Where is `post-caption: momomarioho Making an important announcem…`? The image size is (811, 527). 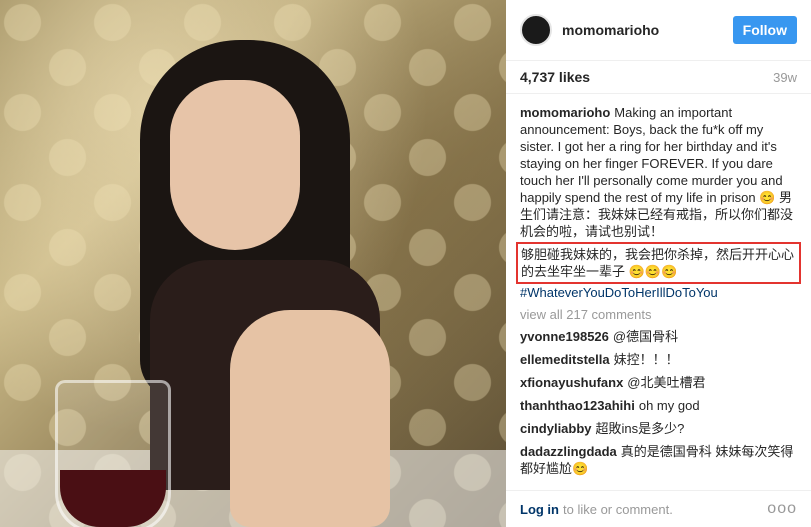 post-caption: momomarioho Making an important announcem… is located at coordinates (658, 197).